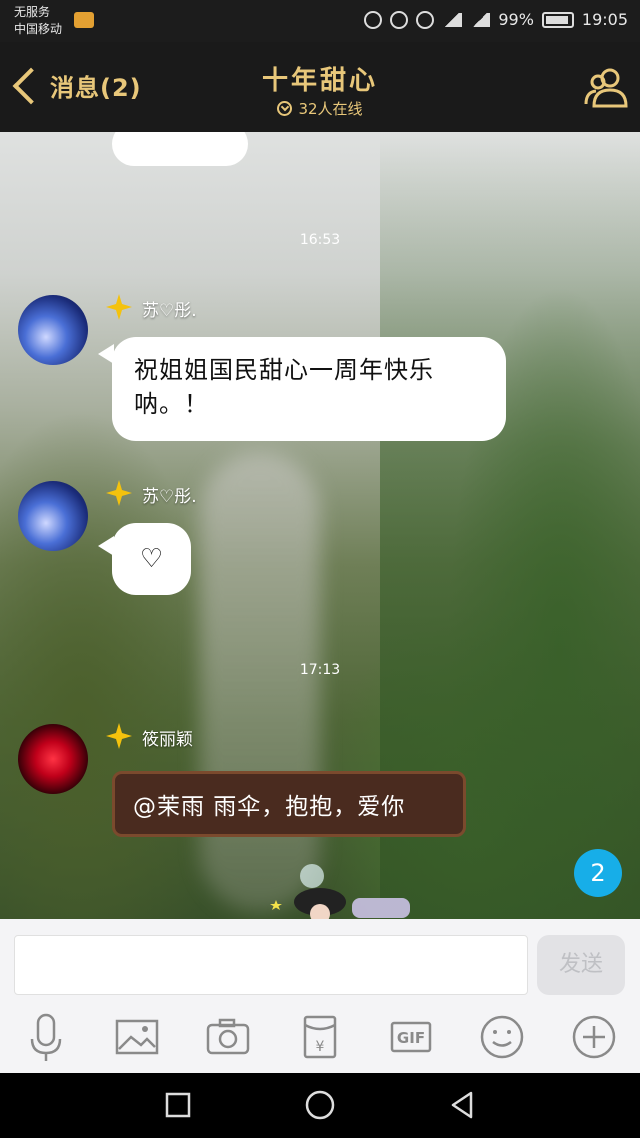 This screenshot has width=640, height=1138. I want to click on send-button: 发送, so click(581, 965).